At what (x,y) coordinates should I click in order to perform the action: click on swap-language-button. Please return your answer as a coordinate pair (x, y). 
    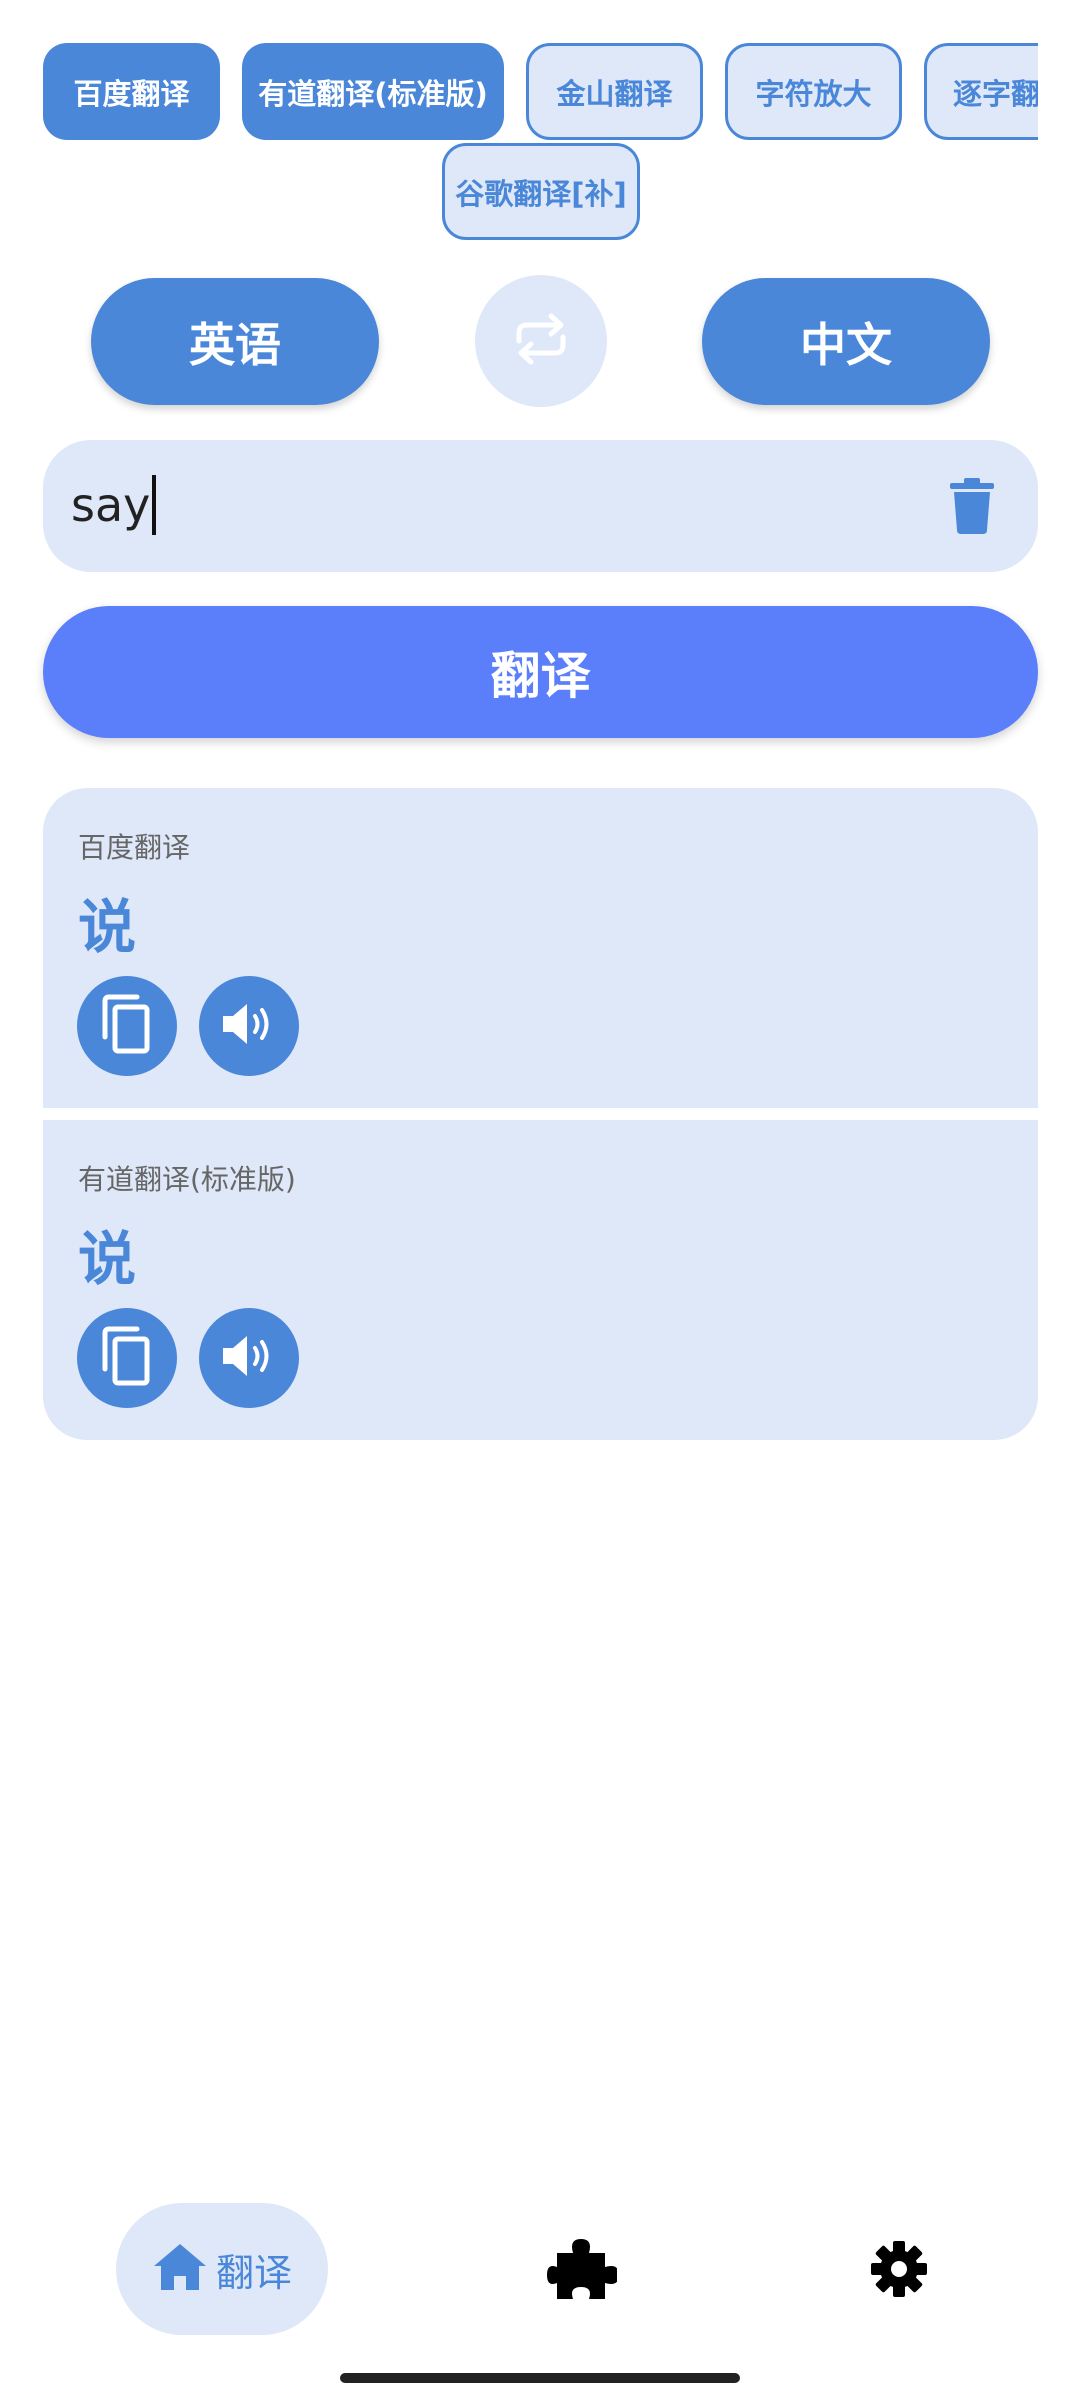
    Looking at the image, I should click on (541, 341).